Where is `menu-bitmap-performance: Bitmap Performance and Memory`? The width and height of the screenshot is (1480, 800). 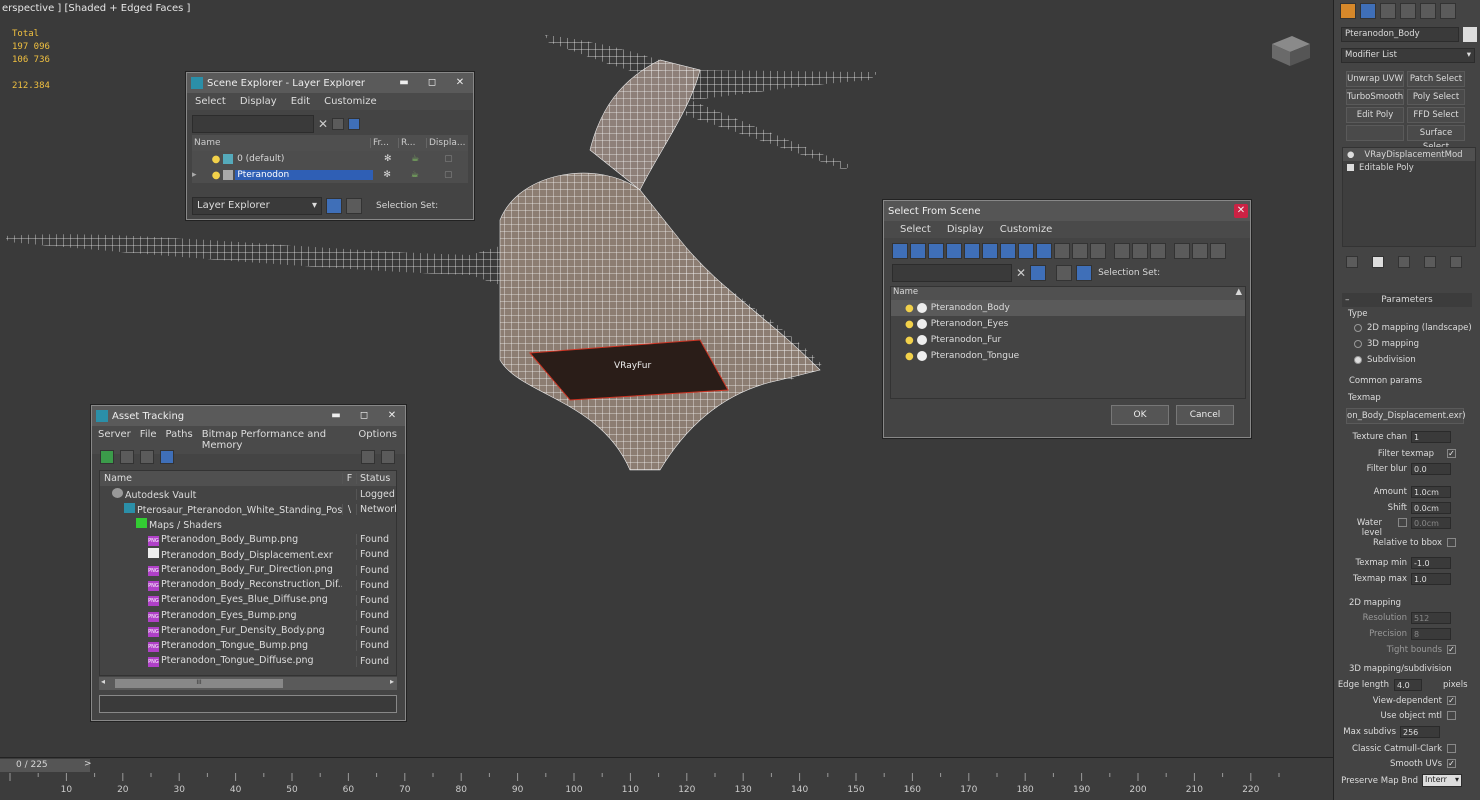
menu-bitmap-performance: Bitmap Performance and Memory is located at coordinates (276, 440).